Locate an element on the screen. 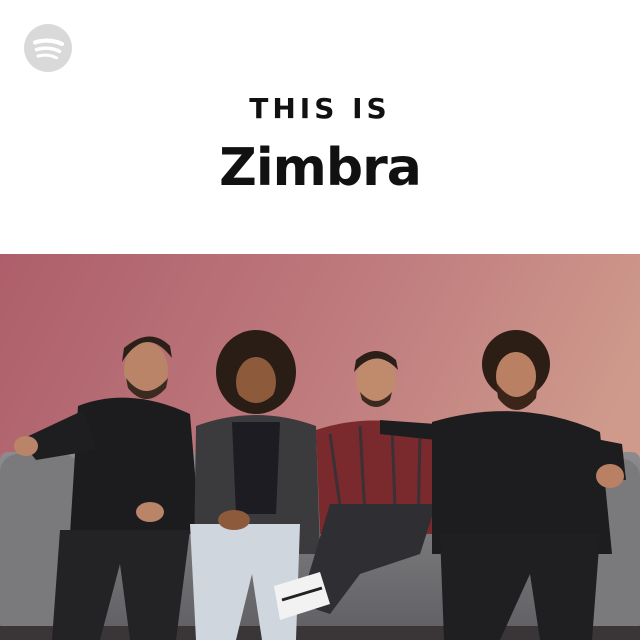 Image resolution: width=640 pixels, height=640 pixels. cover-kicker: THIS IS is located at coordinates (320, 108).